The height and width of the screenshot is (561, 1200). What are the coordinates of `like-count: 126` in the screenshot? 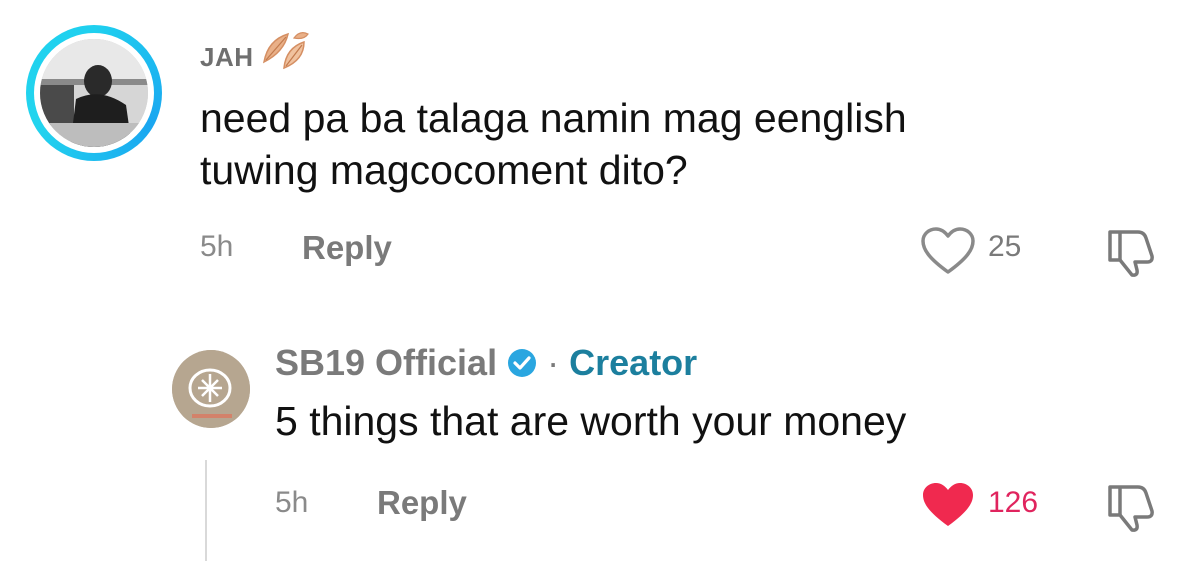 It's located at (1013, 502).